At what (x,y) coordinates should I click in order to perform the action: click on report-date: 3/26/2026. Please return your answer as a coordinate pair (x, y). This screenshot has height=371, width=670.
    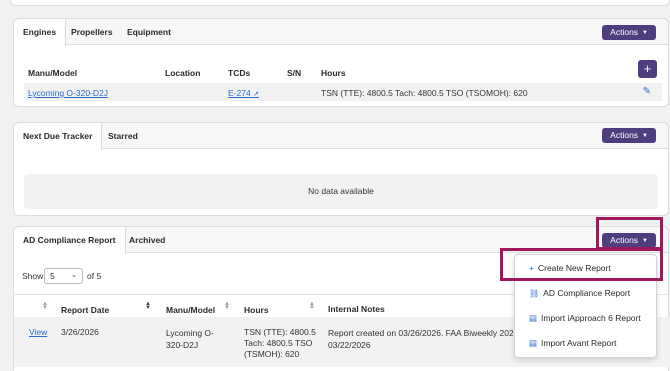
    Looking at the image, I should click on (80, 332).